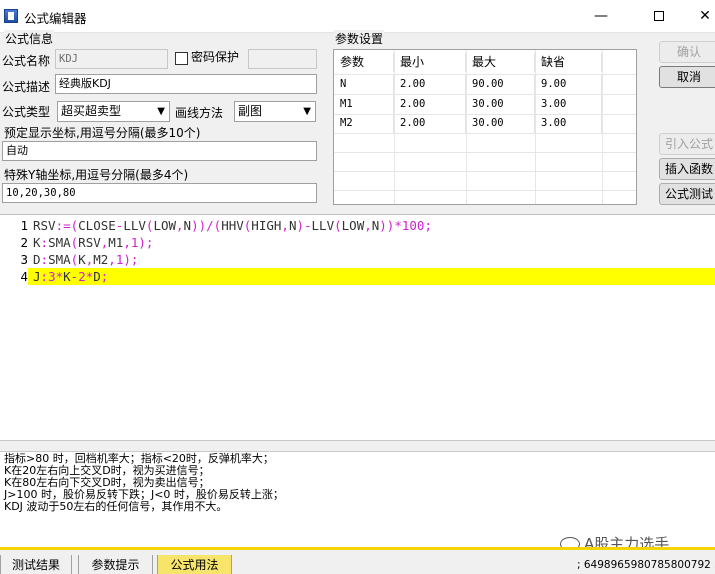 The width and height of the screenshot is (715, 574). What do you see at coordinates (282, 59) in the screenshot?
I see `password-field` at bounding box center [282, 59].